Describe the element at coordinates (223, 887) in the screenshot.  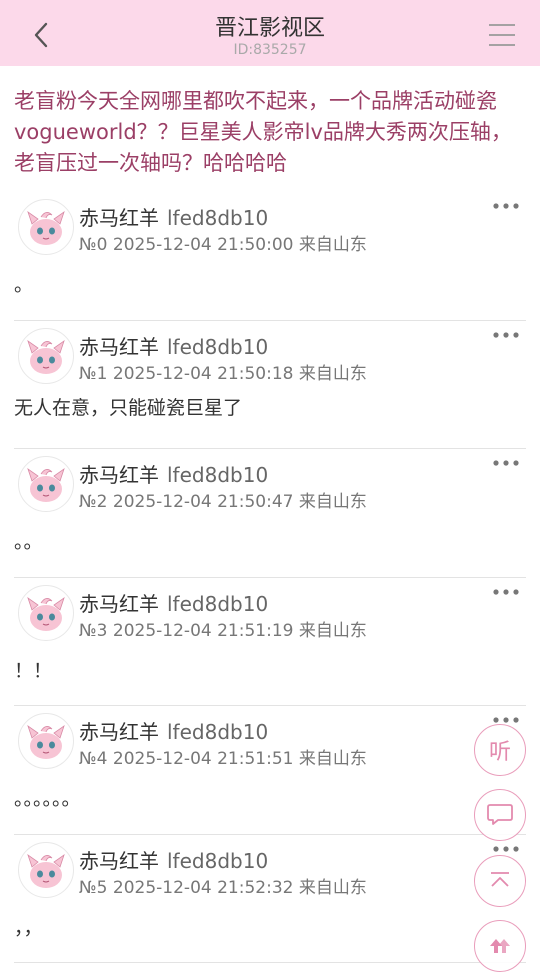
I see `post-meta: №5 2025-12-04 21:52:32 来自山东` at that location.